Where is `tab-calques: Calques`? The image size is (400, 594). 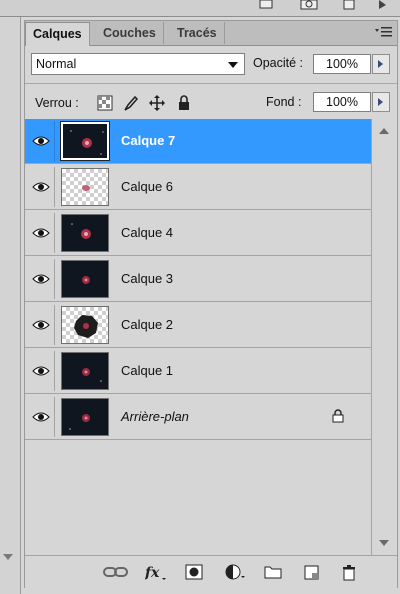 tab-calques: Calques is located at coordinates (57, 34).